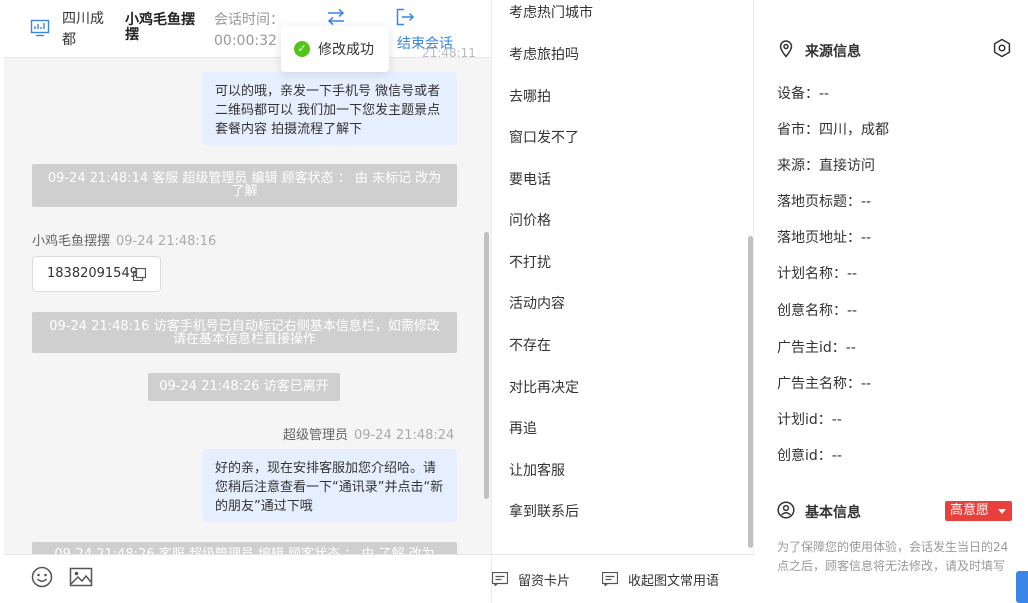 The width and height of the screenshot is (1028, 603). Describe the element at coordinates (809, 456) in the screenshot. I see `info-creative-id: 创意id：--` at that location.